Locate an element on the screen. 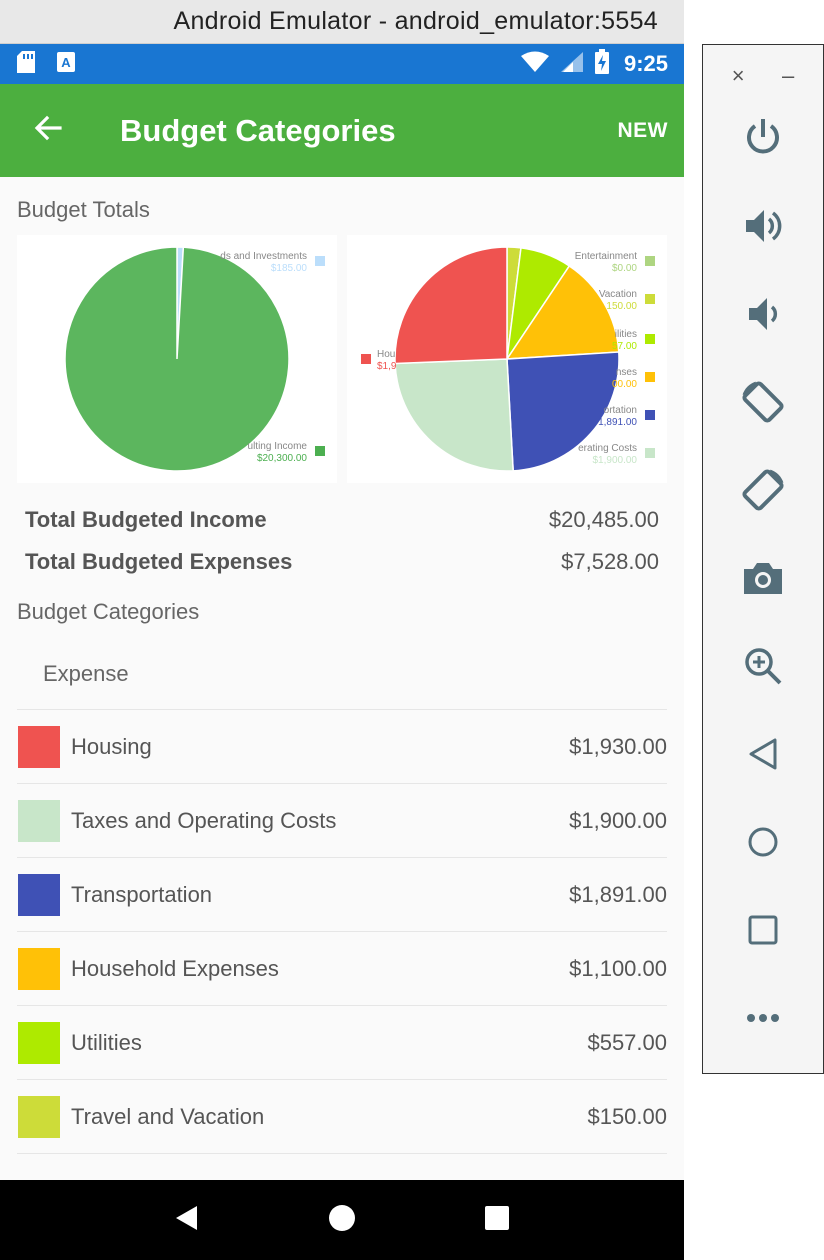  volume-down-icon is located at coordinates (763, 316).